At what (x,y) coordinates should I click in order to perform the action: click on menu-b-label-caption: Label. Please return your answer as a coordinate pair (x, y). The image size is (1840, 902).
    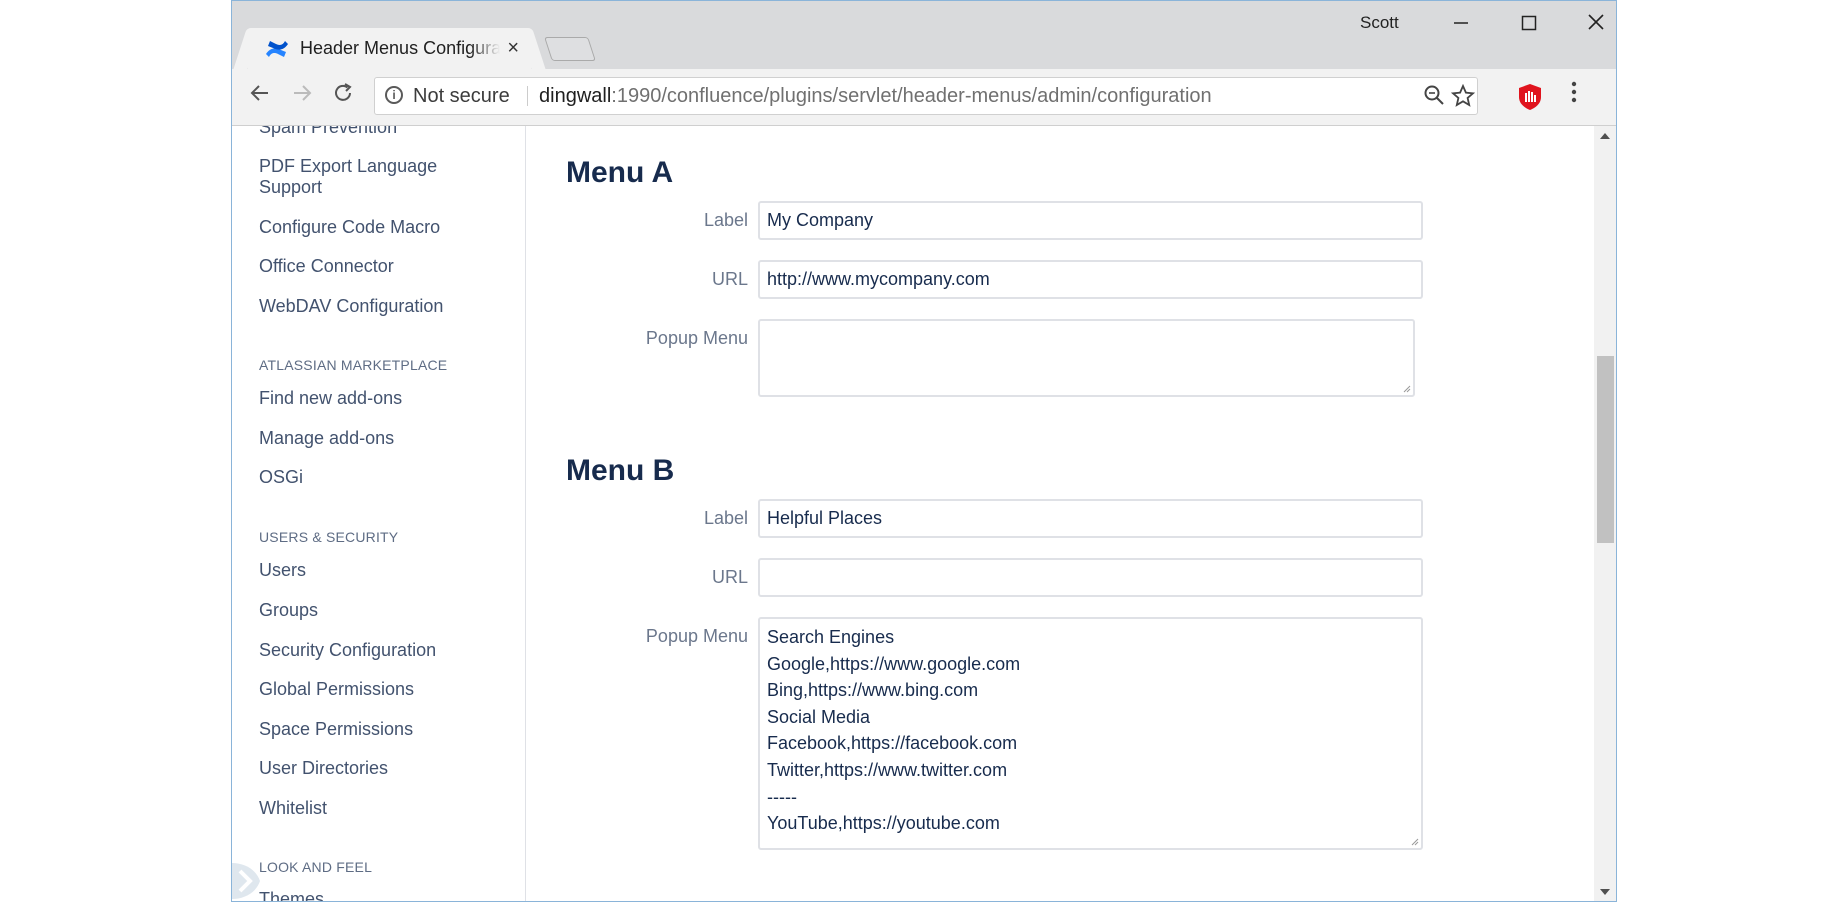
    Looking at the image, I should click on (725, 518).